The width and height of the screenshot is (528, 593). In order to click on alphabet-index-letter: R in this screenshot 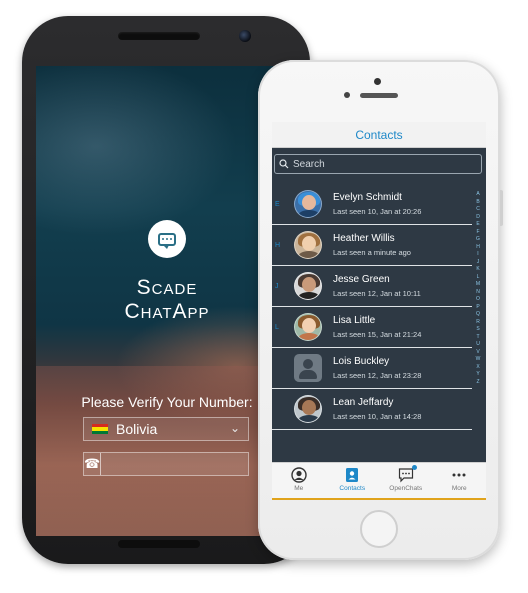, I will do `click(478, 323)`.